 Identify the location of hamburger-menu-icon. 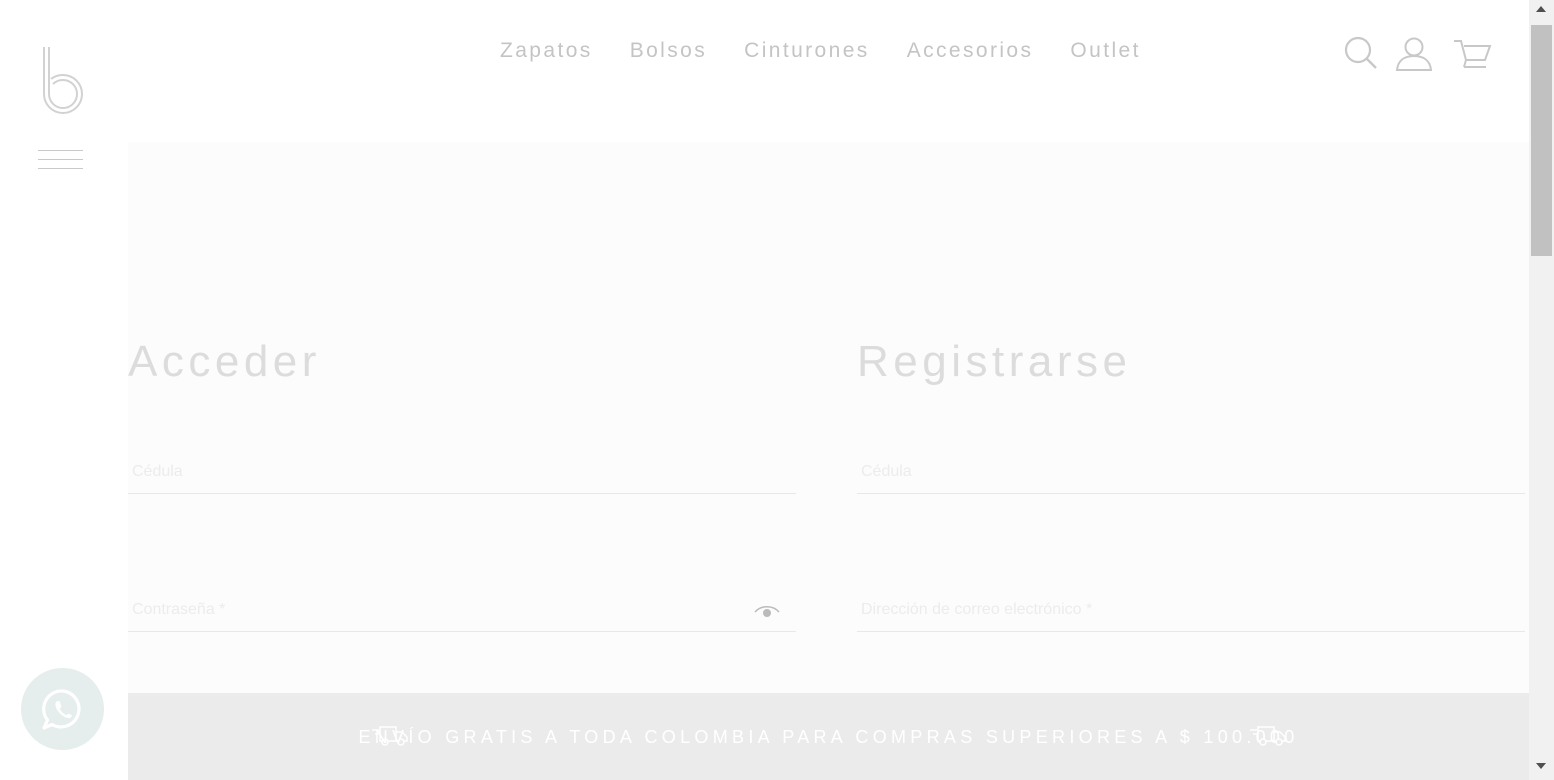
(61, 160).